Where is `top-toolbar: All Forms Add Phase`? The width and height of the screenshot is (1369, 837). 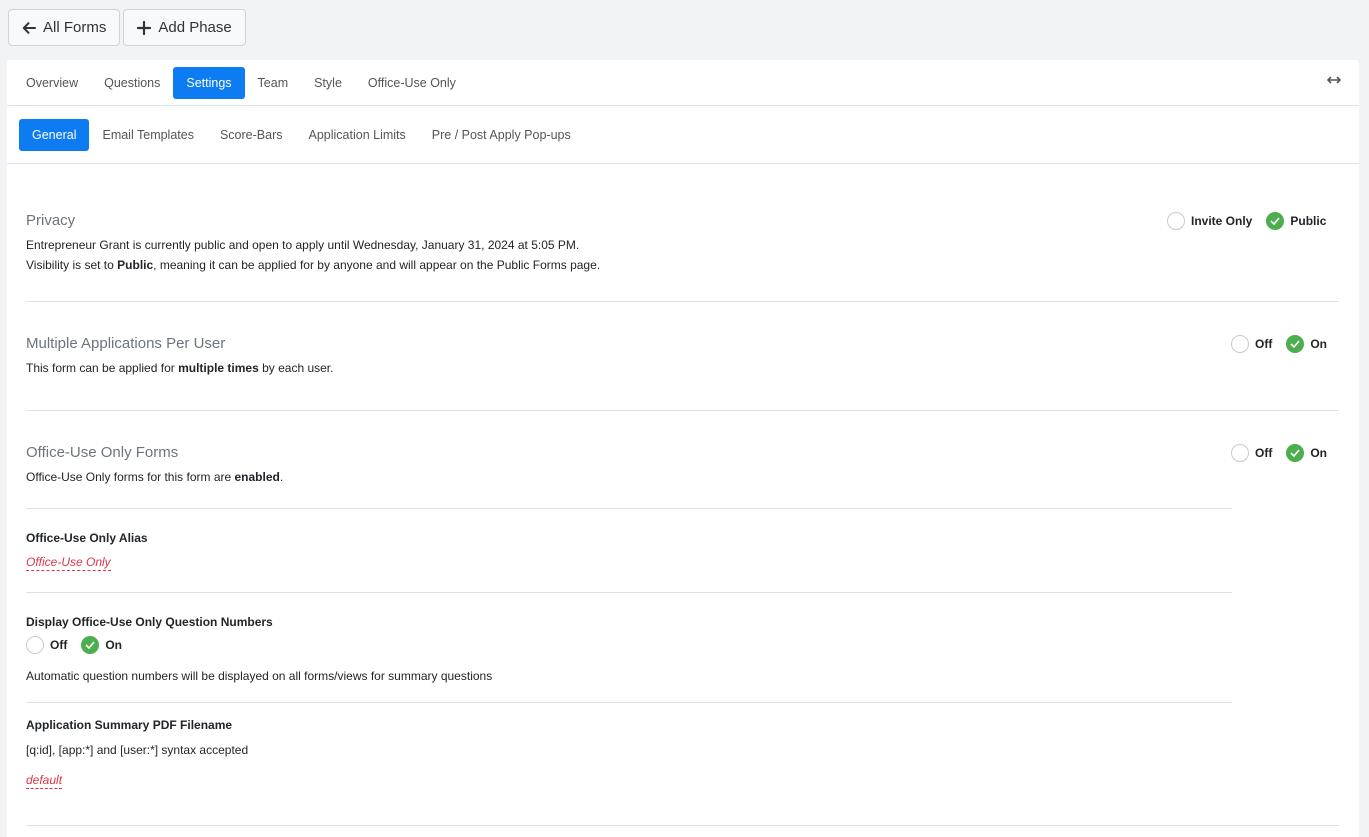 top-toolbar: All Forms Add Phase is located at coordinates (127, 27).